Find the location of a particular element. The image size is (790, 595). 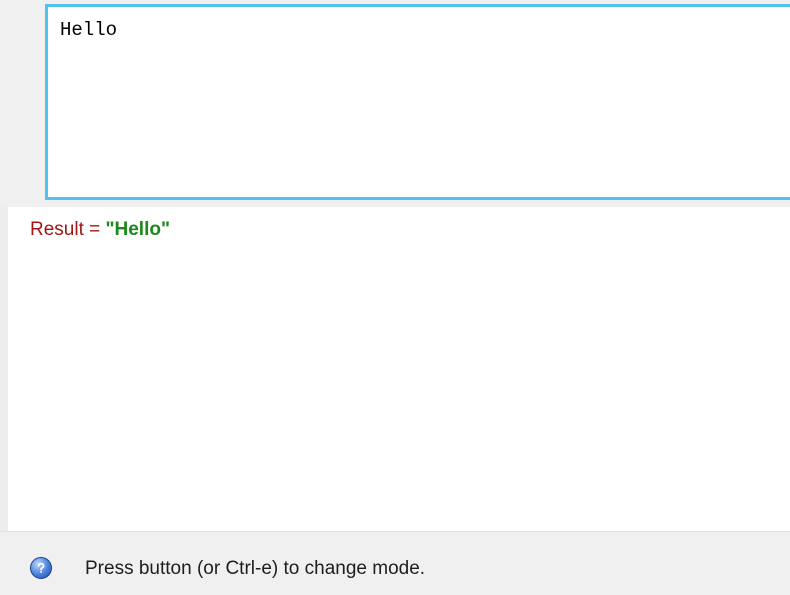

status-bar: Press button (or Ctrl-e) to change mode. is located at coordinates (395, 563).